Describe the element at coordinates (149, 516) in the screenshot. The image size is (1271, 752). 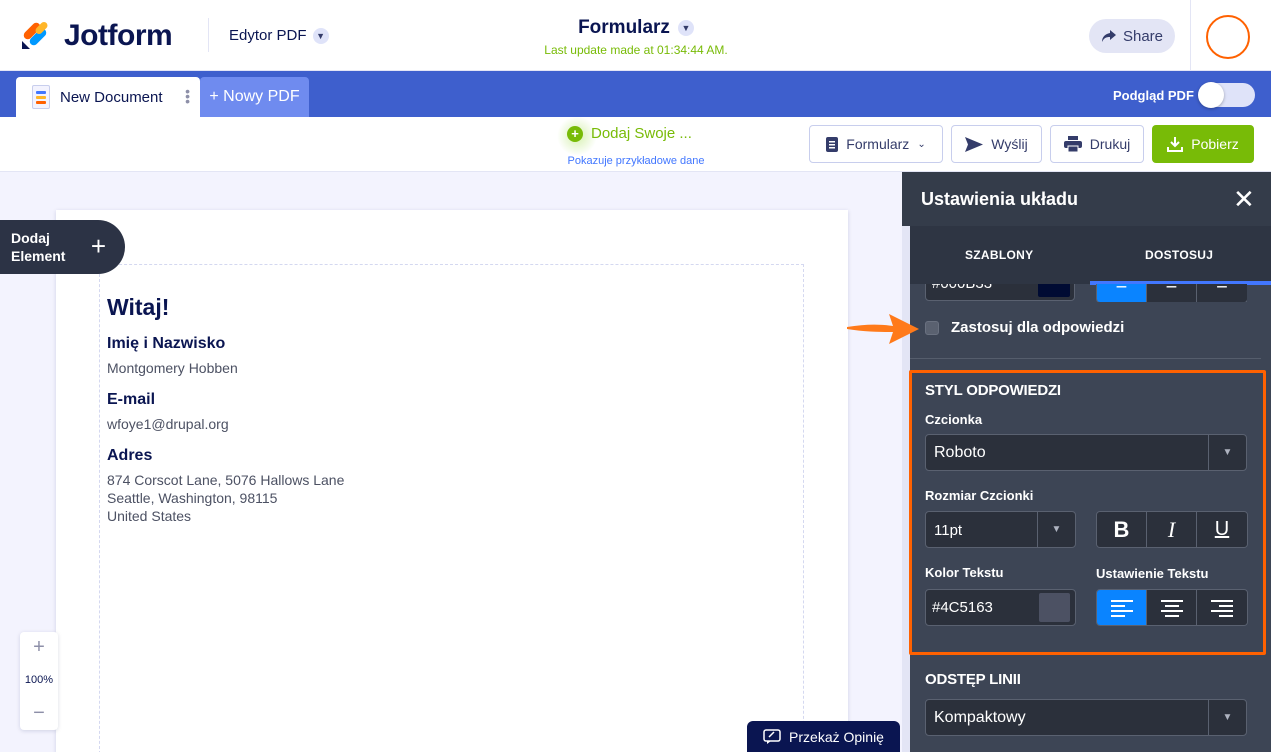
I see `address-line: United States` at that location.